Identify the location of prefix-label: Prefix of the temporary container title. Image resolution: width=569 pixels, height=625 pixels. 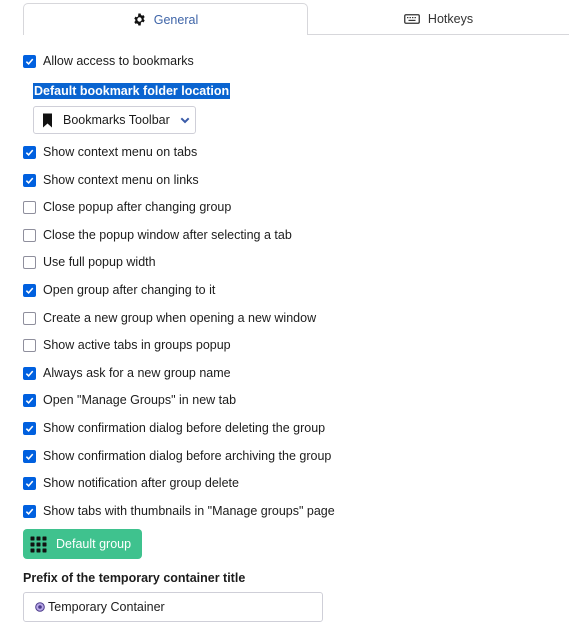
(134, 578).